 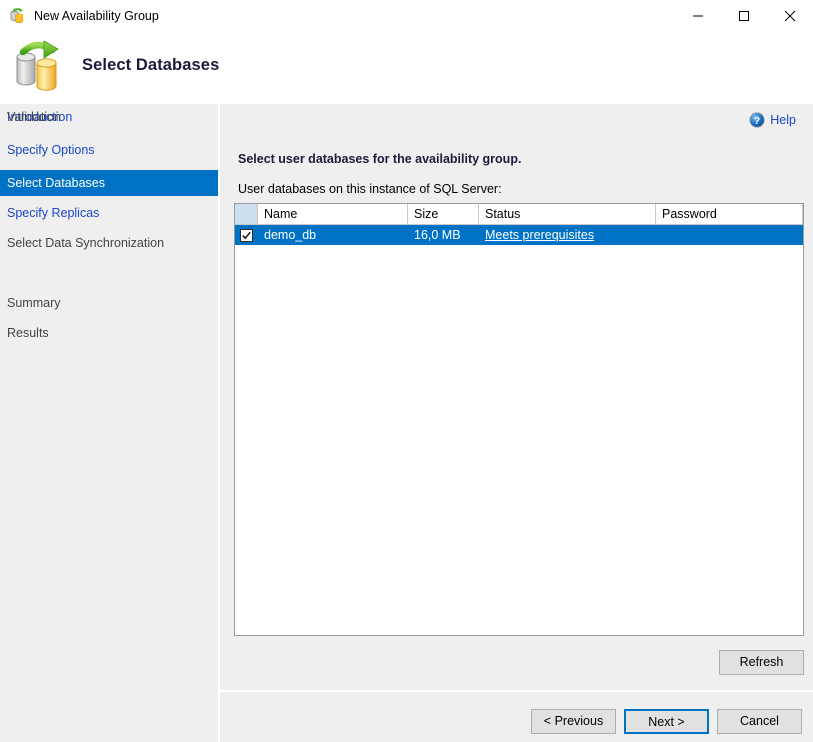 I want to click on sidebar-item-specify-options: Specify Options, so click(x=109, y=150).